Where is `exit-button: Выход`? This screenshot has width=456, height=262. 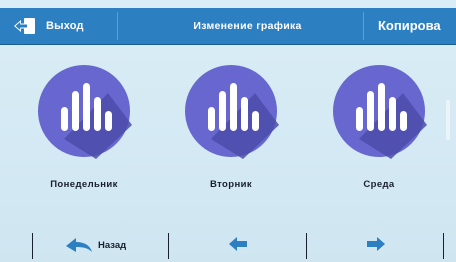
exit-button: Выход is located at coordinates (64, 26).